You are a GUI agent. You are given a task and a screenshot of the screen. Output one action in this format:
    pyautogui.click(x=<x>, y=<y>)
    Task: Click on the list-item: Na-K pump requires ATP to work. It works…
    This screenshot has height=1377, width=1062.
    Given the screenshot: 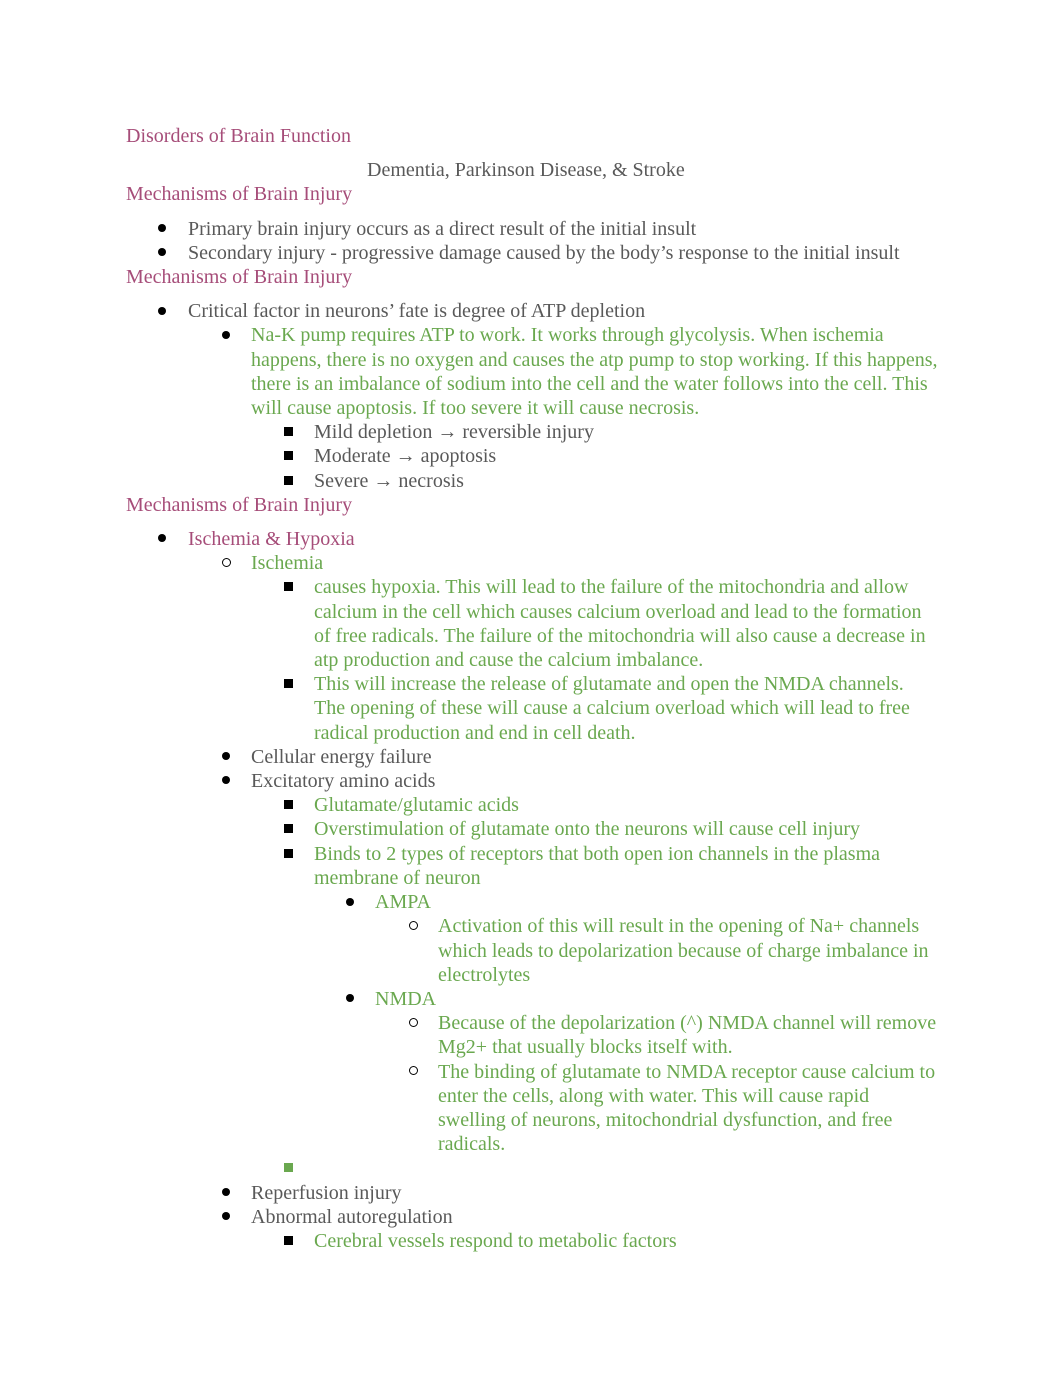 What is the action you would take?
    pyautogui.click(x=532, y=371)
    